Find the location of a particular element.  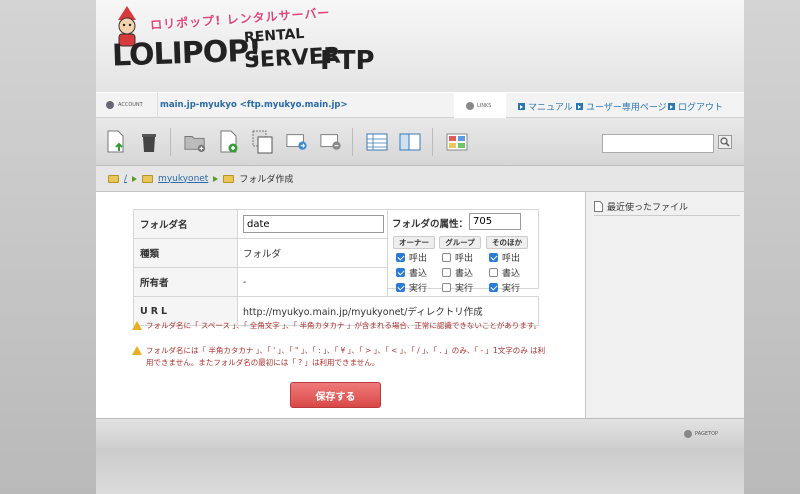

folder-name-input is located at coordinates (313, 224).